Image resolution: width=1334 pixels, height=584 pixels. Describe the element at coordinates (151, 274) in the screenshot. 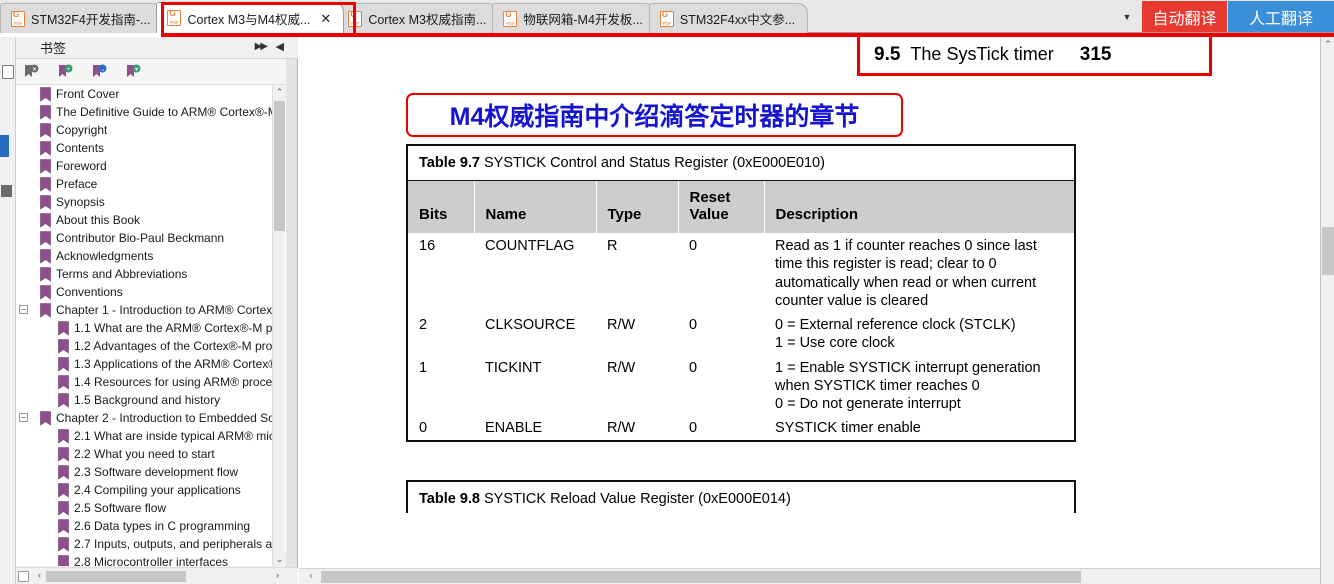

I see `bookmark-item: Terms and Abbreviations` at that location.